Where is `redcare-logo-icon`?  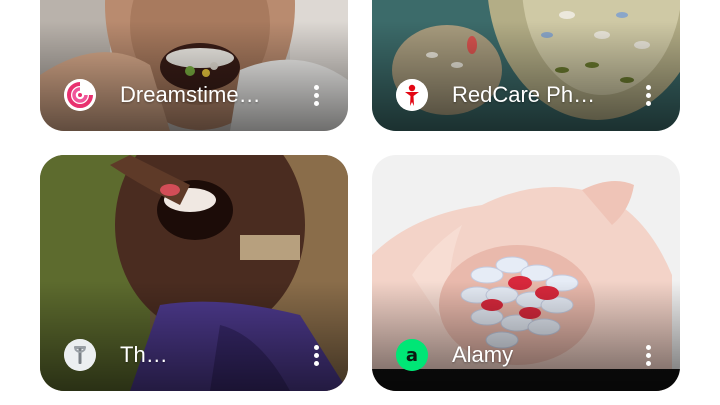
redcare-logo-icon is located at coordinates (412, 95).